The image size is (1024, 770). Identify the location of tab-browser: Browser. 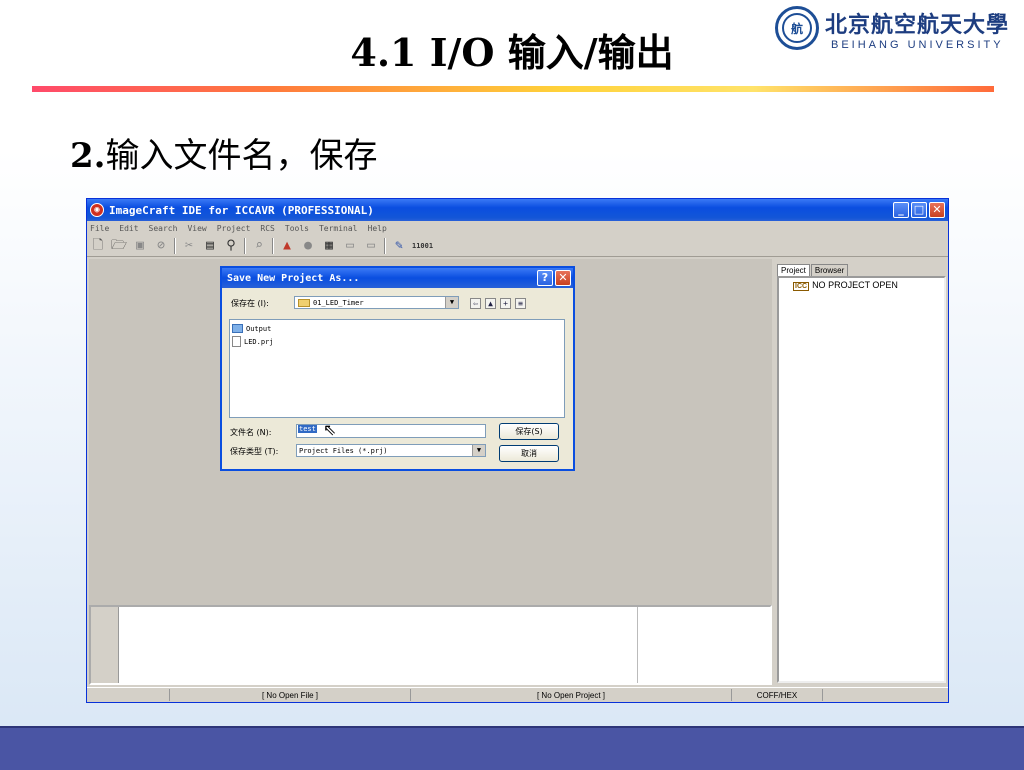
(829, 270).